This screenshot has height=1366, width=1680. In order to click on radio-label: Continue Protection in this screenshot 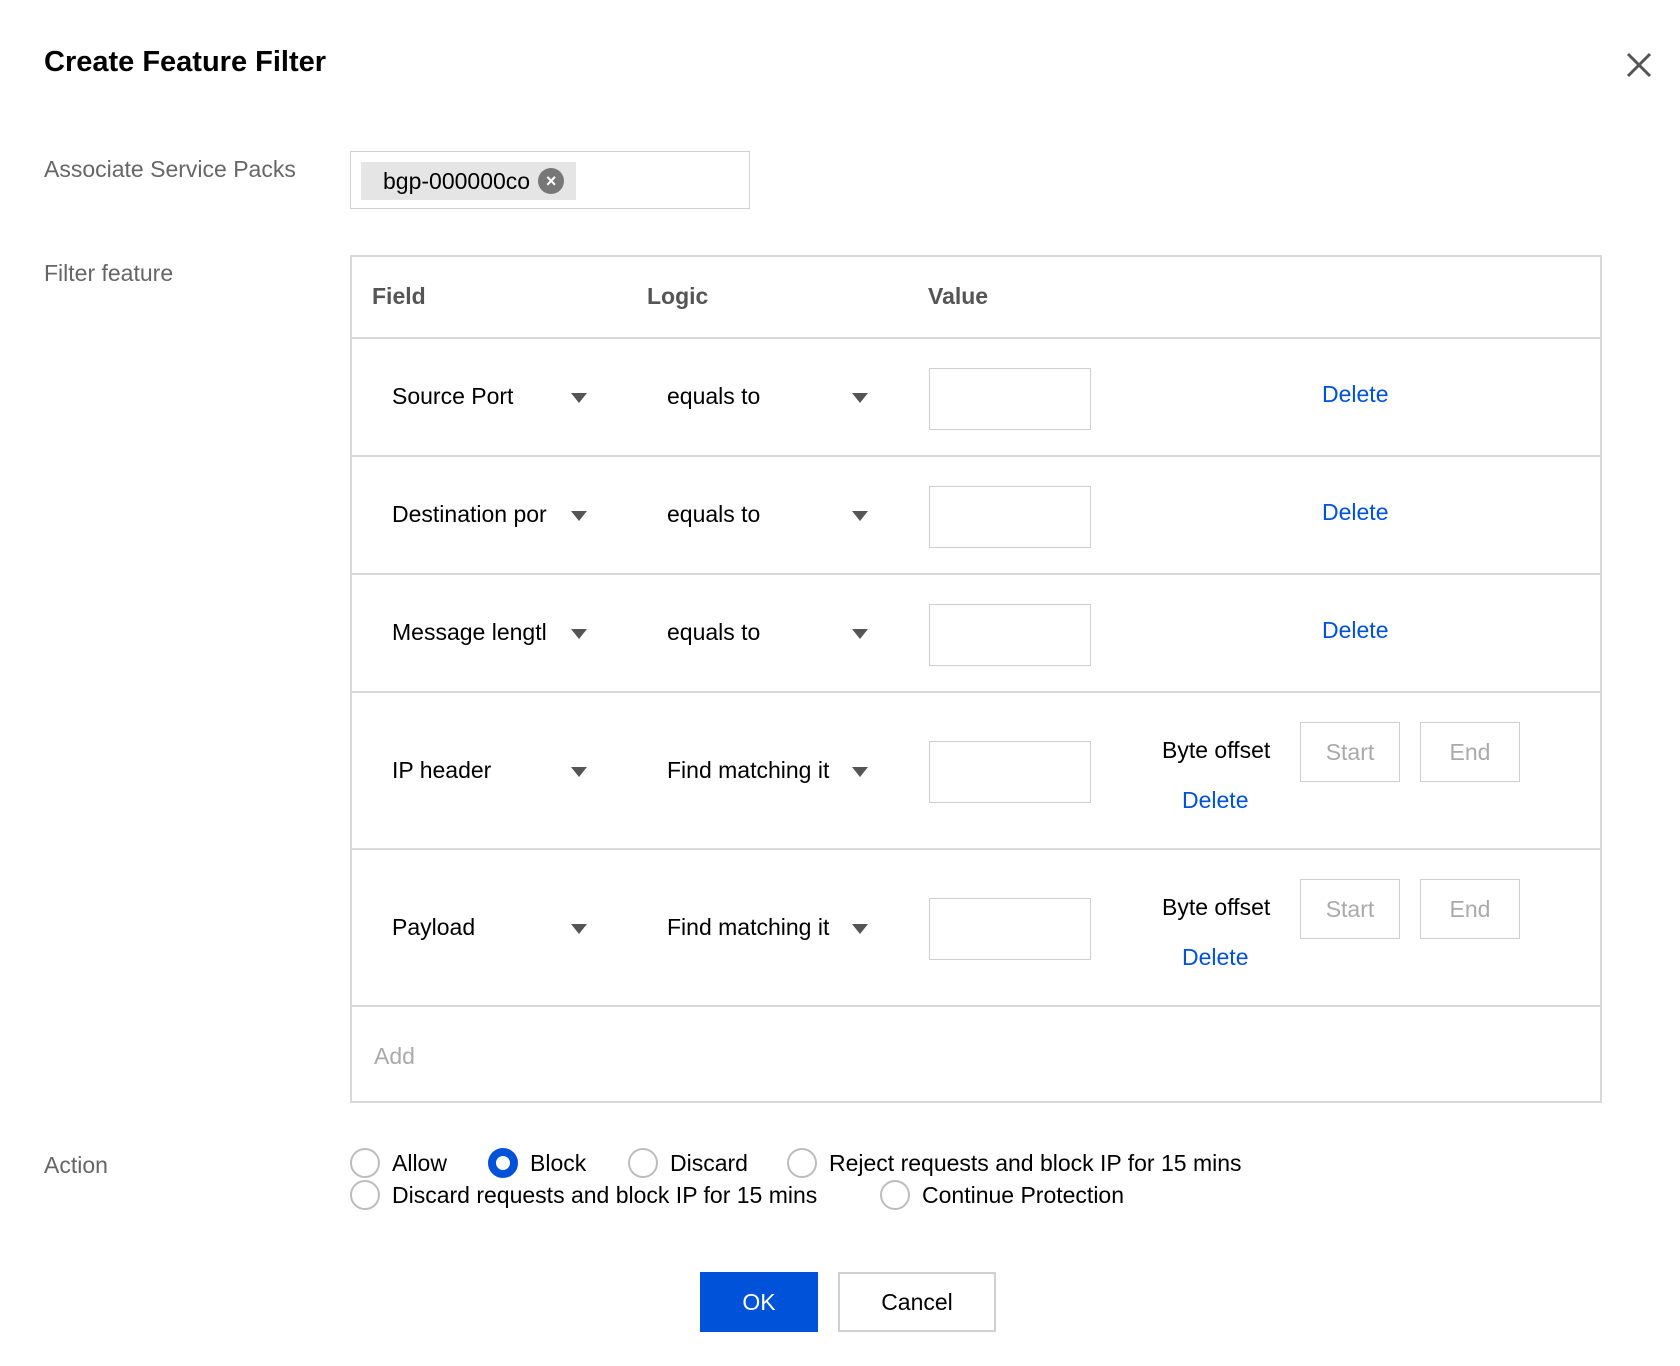, I will do `click(1023, 1194)`.